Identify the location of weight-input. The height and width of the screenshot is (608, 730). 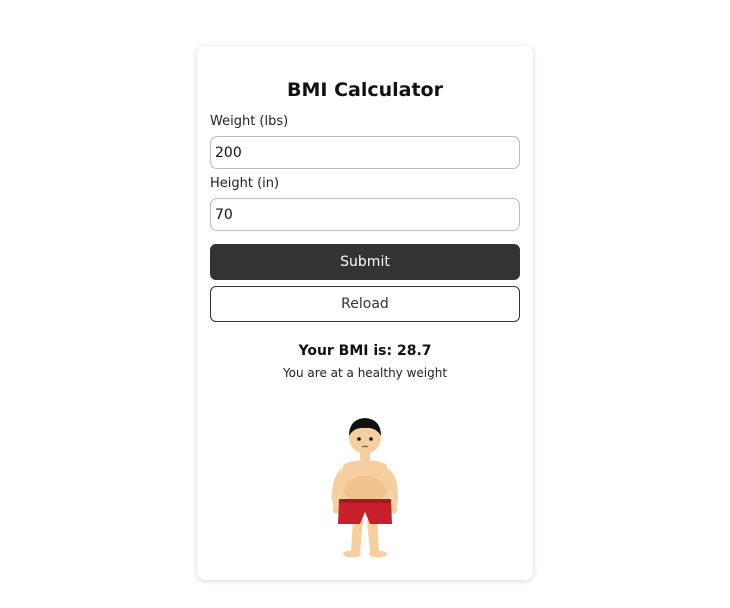
(365, 152).